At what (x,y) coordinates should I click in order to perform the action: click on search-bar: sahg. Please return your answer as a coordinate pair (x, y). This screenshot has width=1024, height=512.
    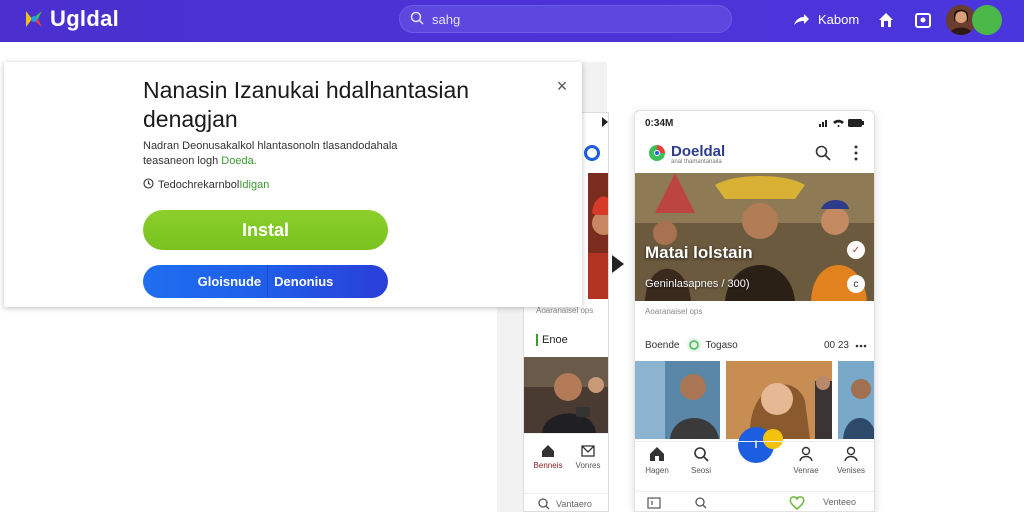
    Looking at the image, I should click on (565, 19).